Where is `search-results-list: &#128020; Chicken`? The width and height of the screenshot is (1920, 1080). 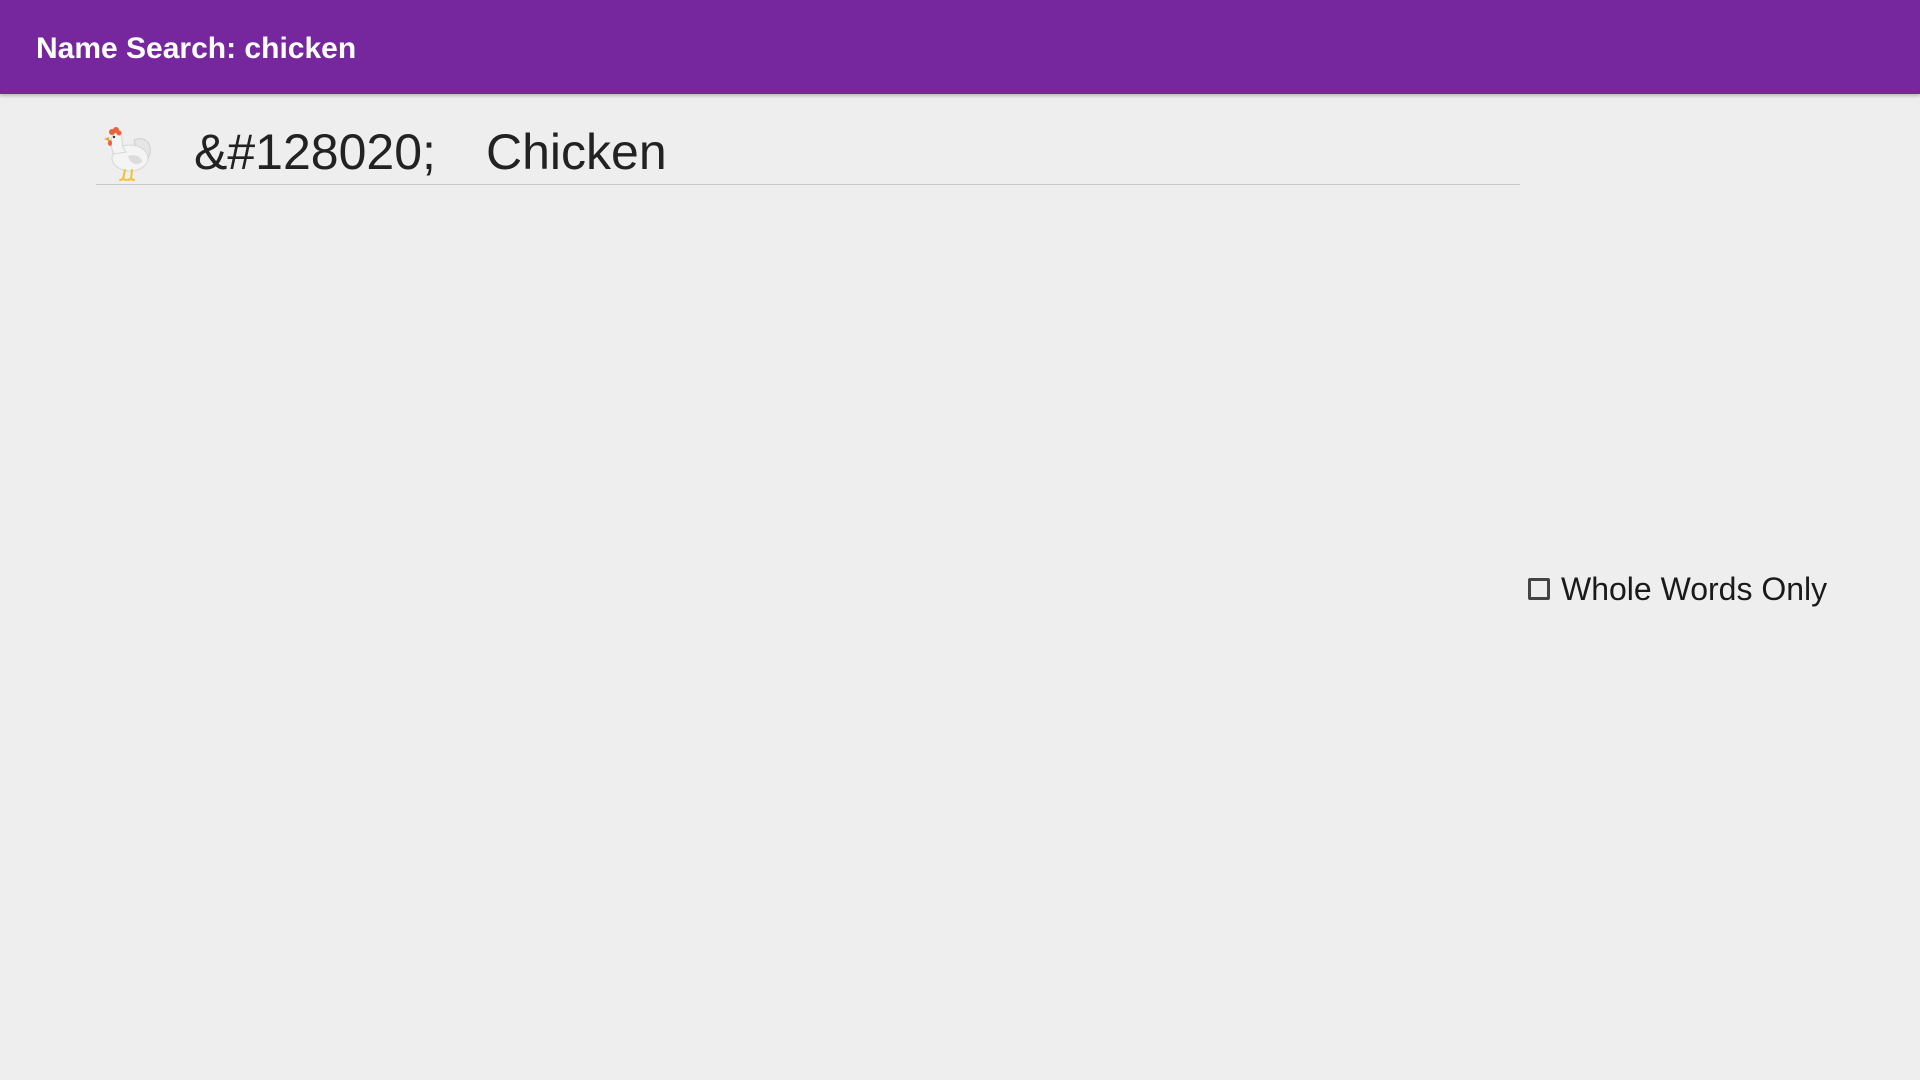
search-results-list: &#128020; Chicken is located at coordinates (808, 151).